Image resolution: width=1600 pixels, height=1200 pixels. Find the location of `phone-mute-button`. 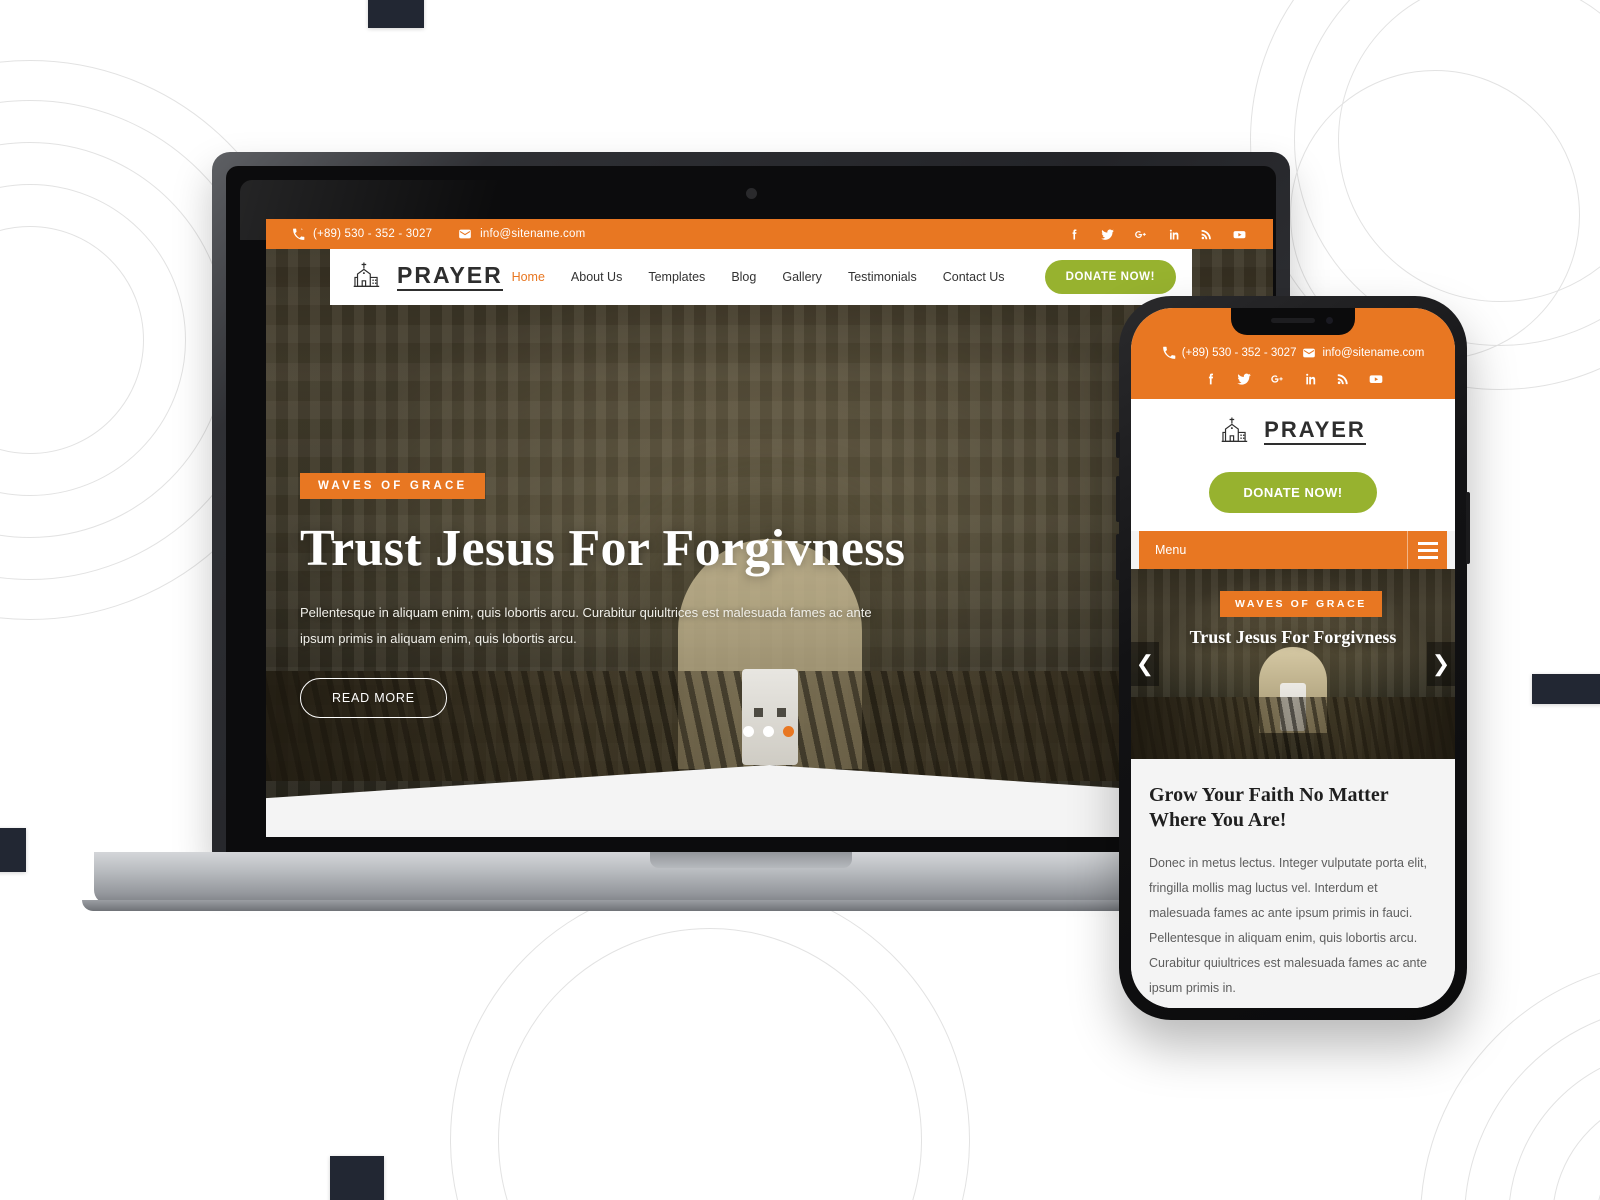

phone-mute-button is located at coordinates (1118, 445).